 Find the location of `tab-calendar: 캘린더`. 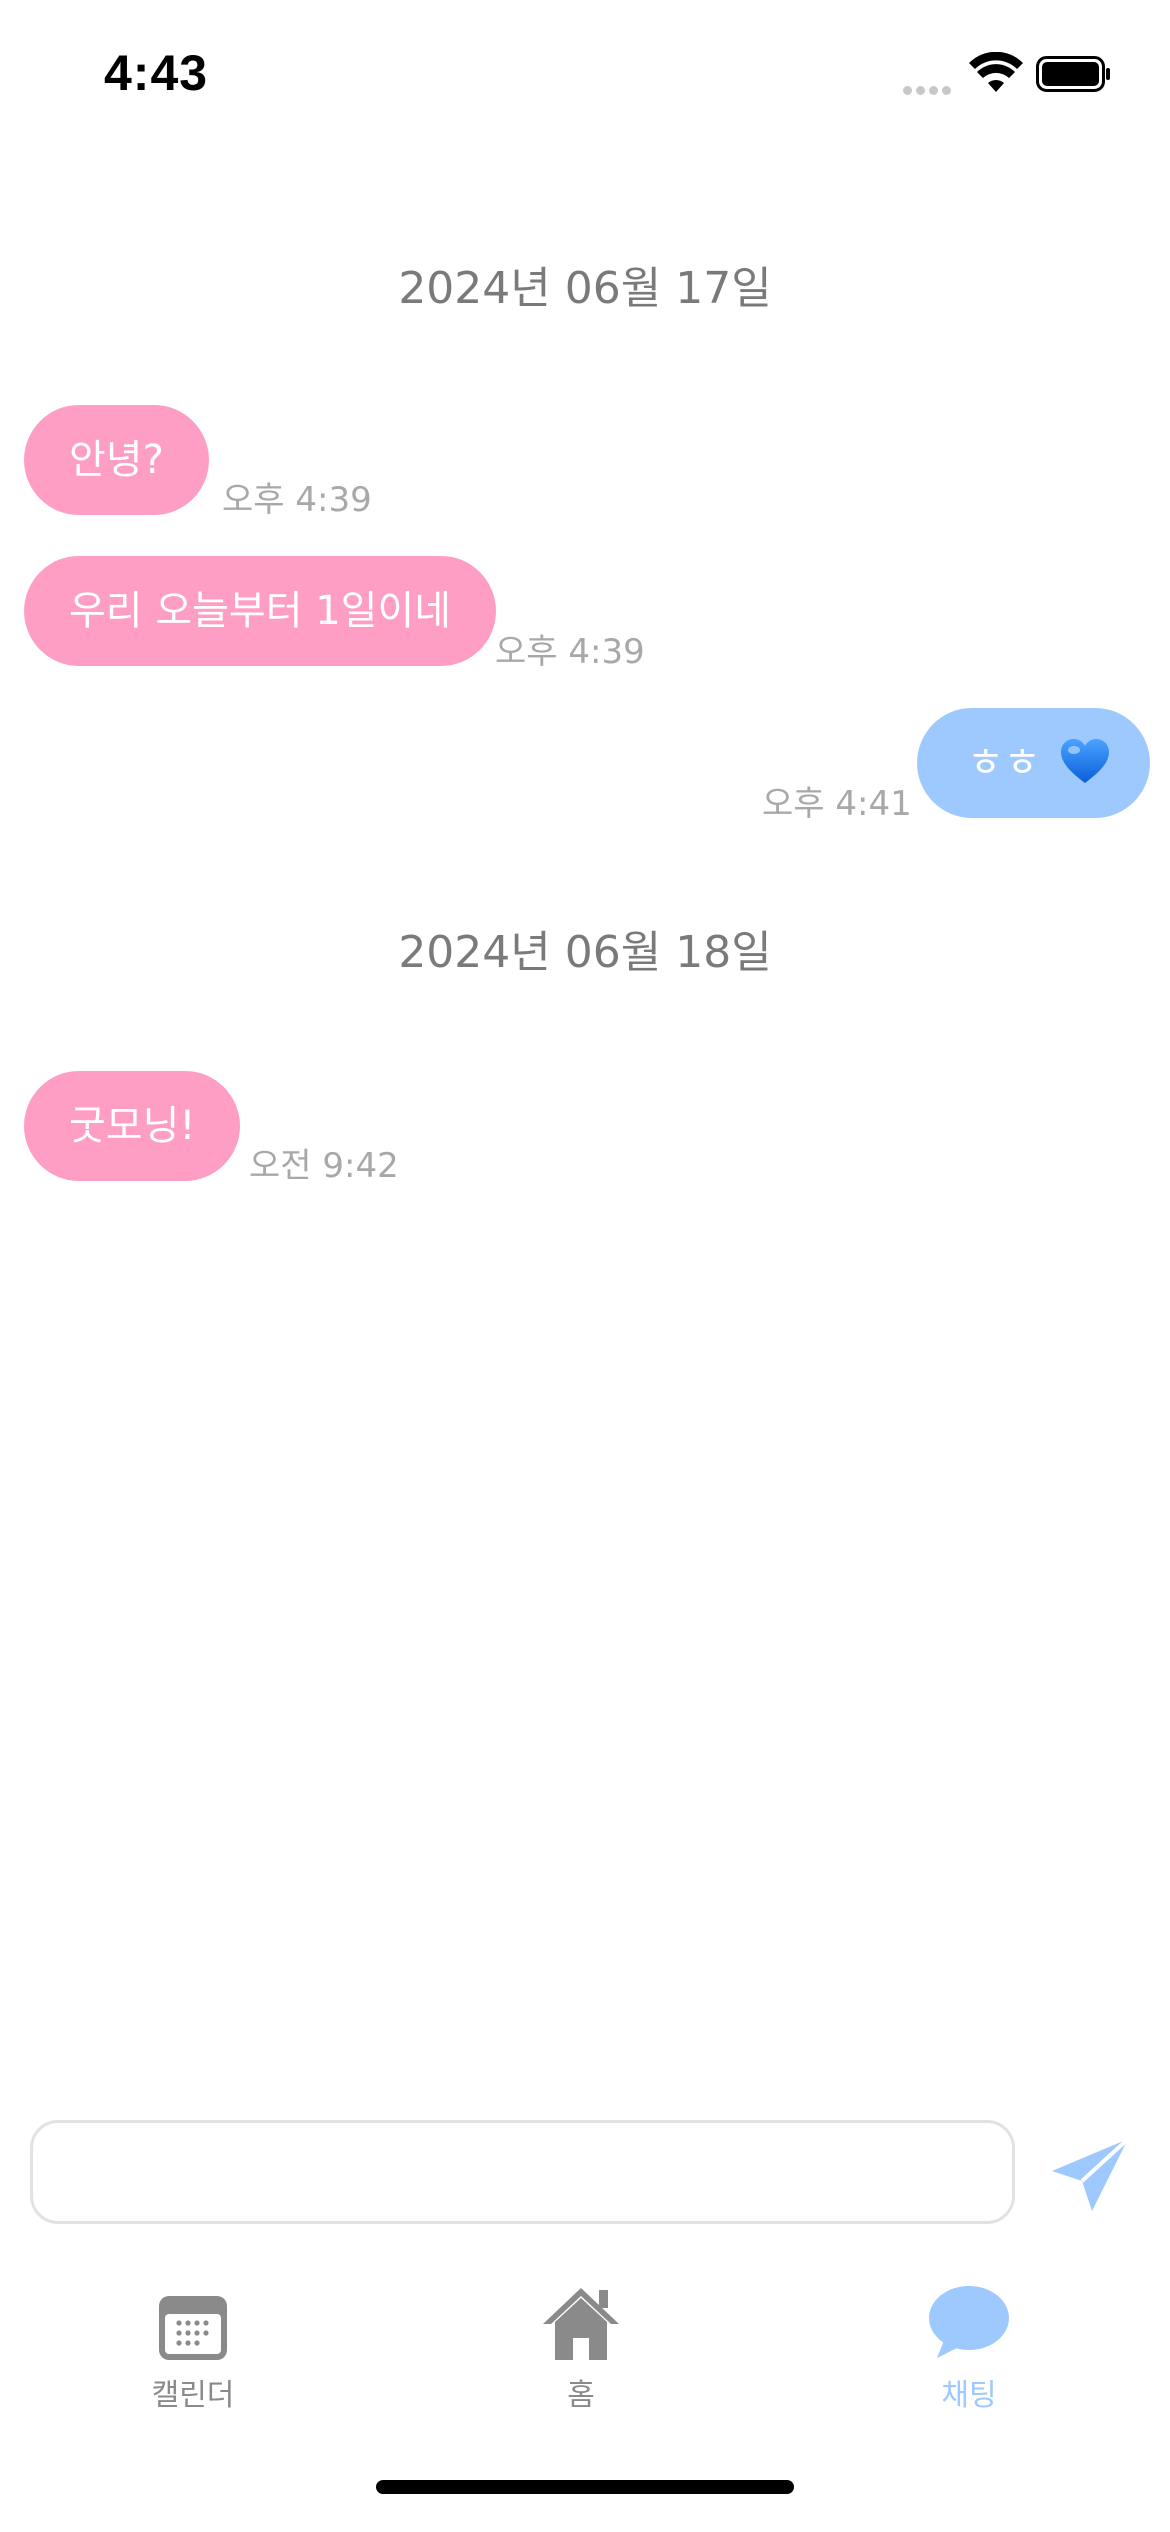

tab-calendar: 캘린더 is located at coordinates (193, 2355).